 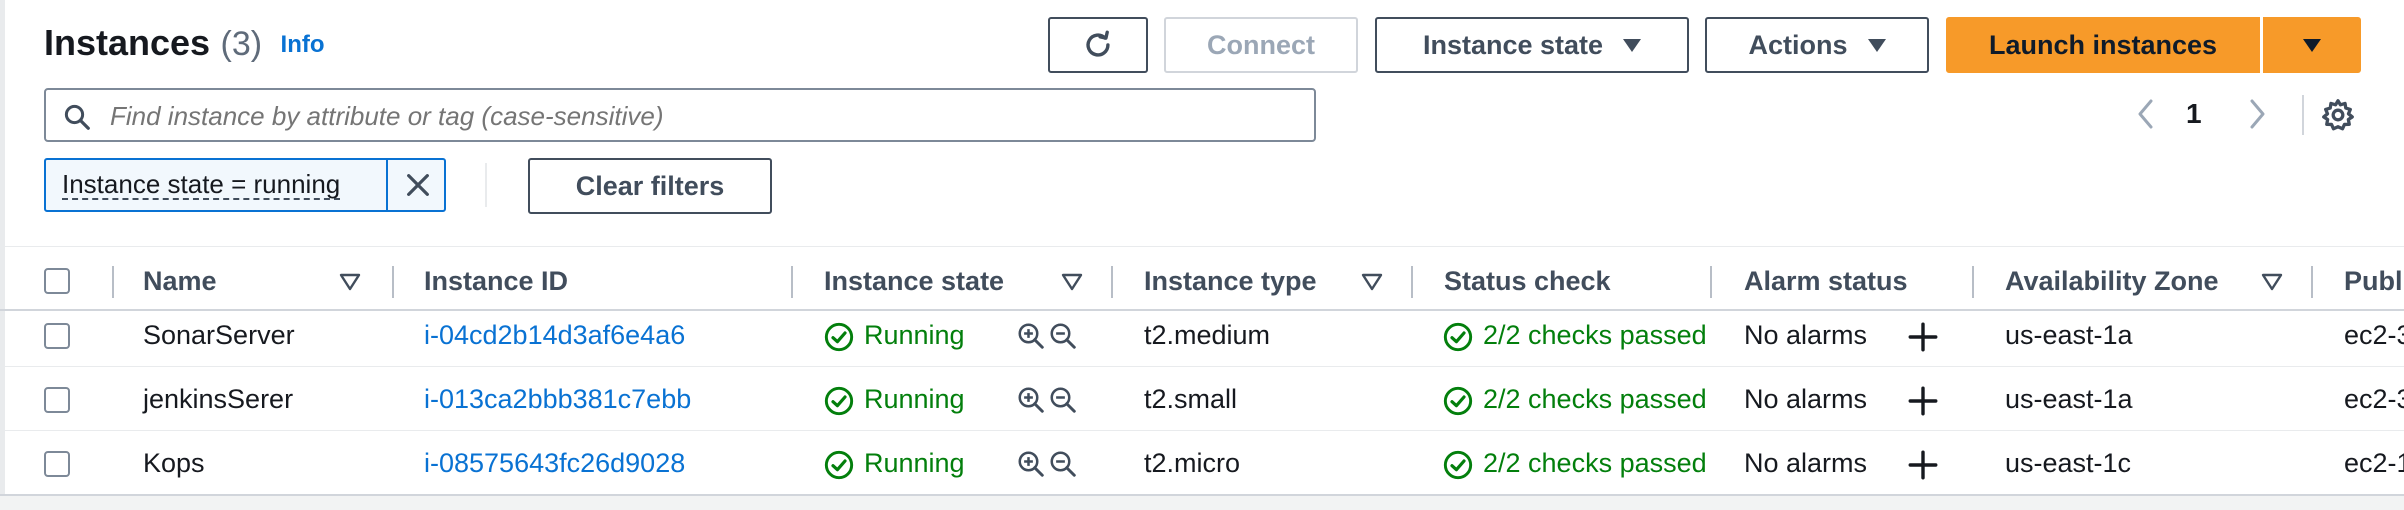 What do you see at coordinates (174, 463) in the screenshot?
I see `instance-name: Kops` at bounding box center [174, 463].